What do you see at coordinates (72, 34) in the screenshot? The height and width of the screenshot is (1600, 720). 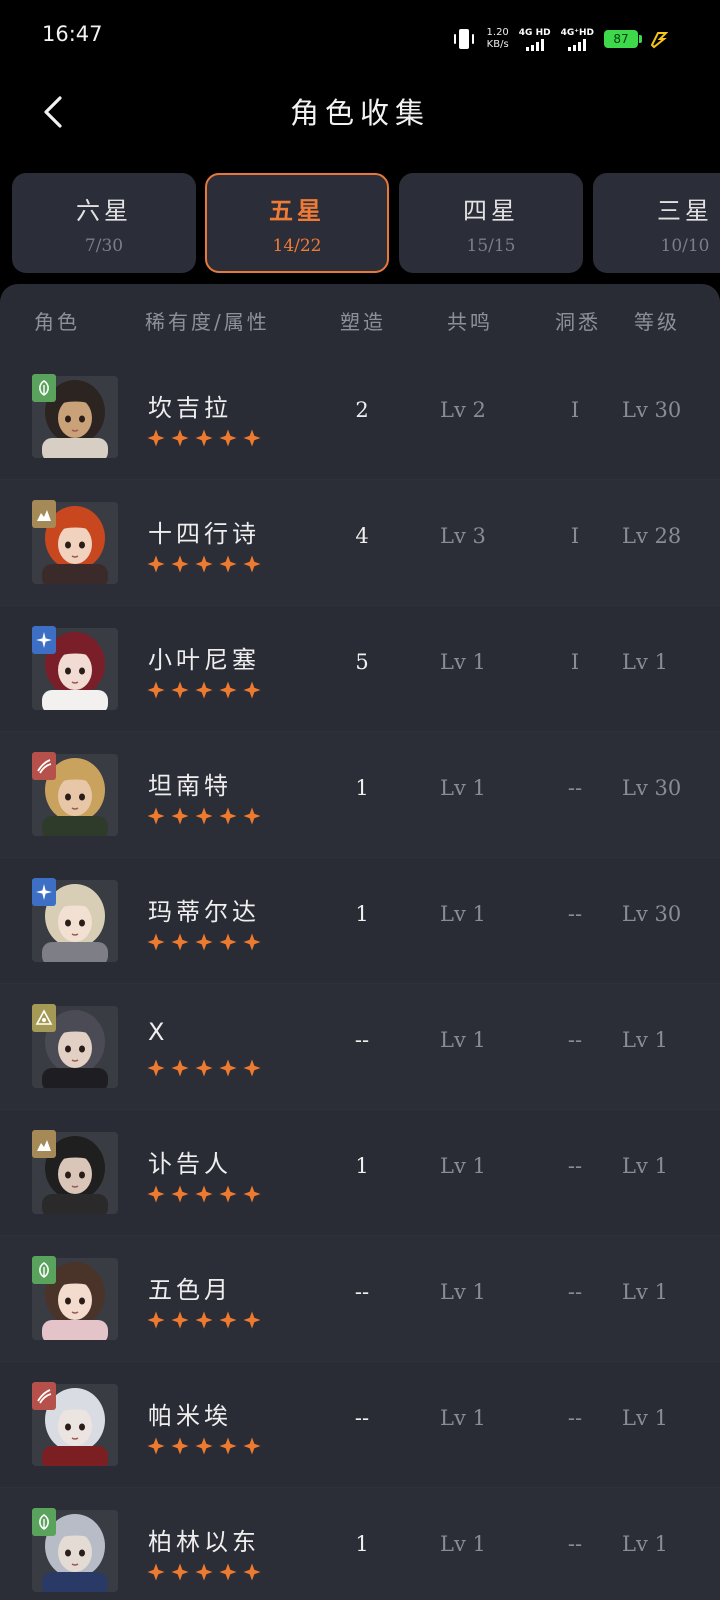 I see `status-time: 16:47` at bounding box center [72, 34].